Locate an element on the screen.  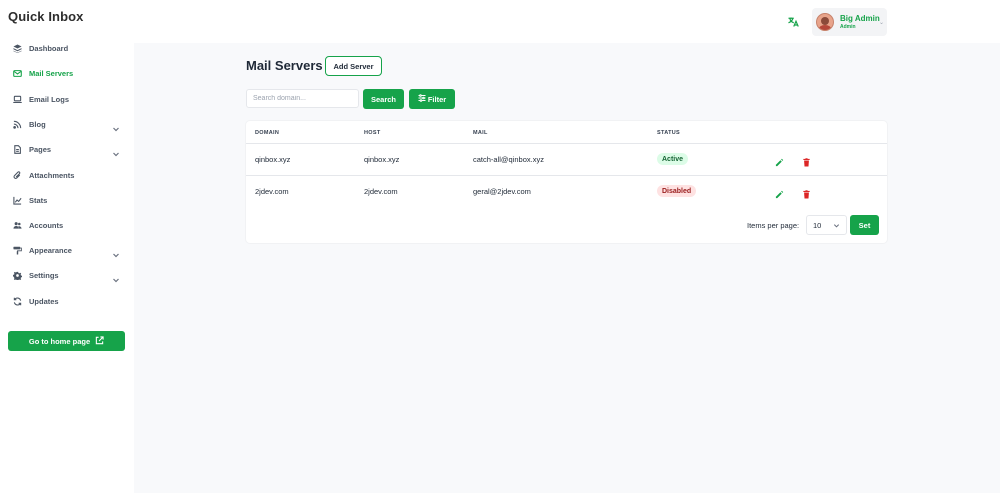
rss-icon is located at coordinates (17, 124).